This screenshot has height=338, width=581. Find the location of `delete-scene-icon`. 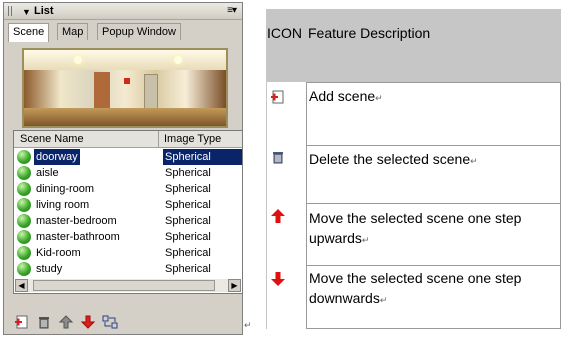

delete-scene-icon is located at coordinates (44, 322).